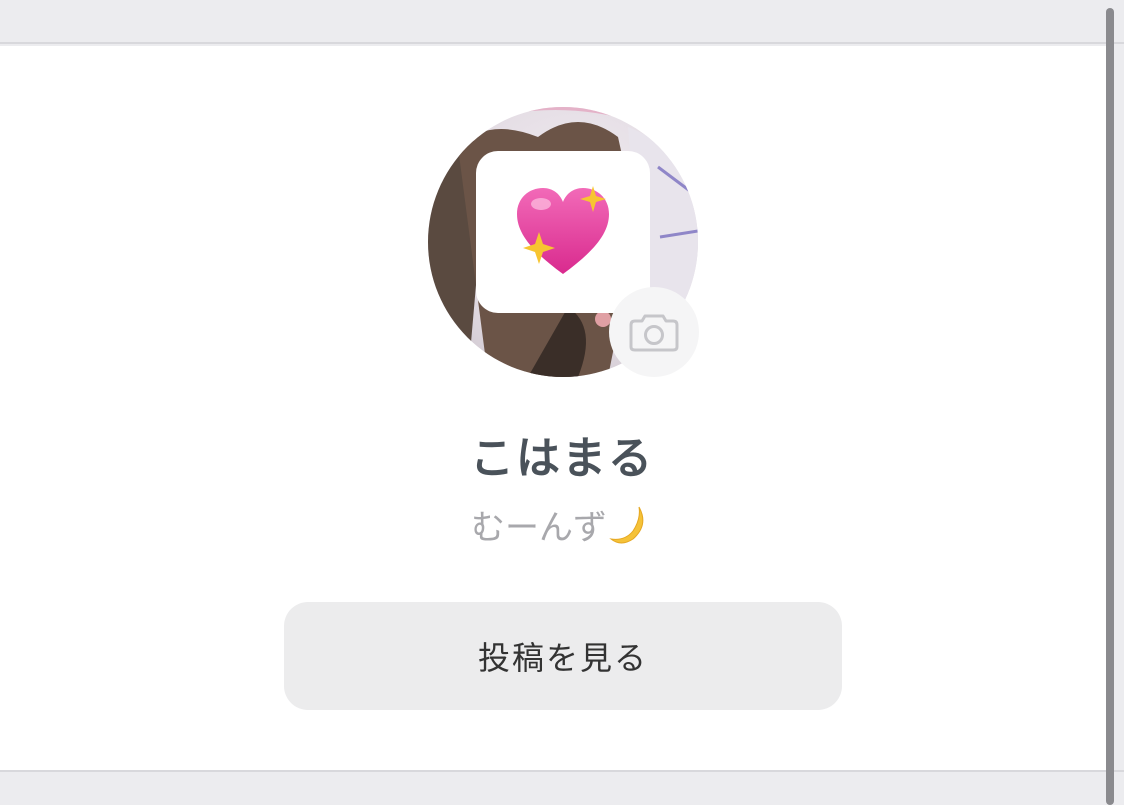 This screenshot has height=805, width=1124. I want to click on avatar-emoji-tile, so click(563, 232).